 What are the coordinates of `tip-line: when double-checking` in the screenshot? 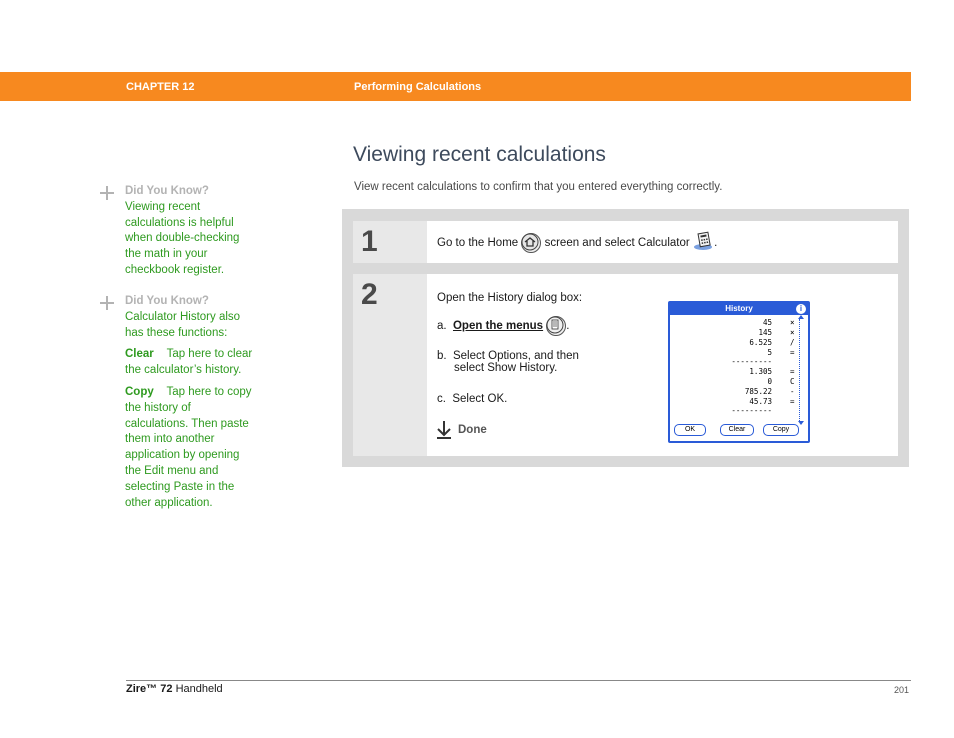 It's located at (182, 238).